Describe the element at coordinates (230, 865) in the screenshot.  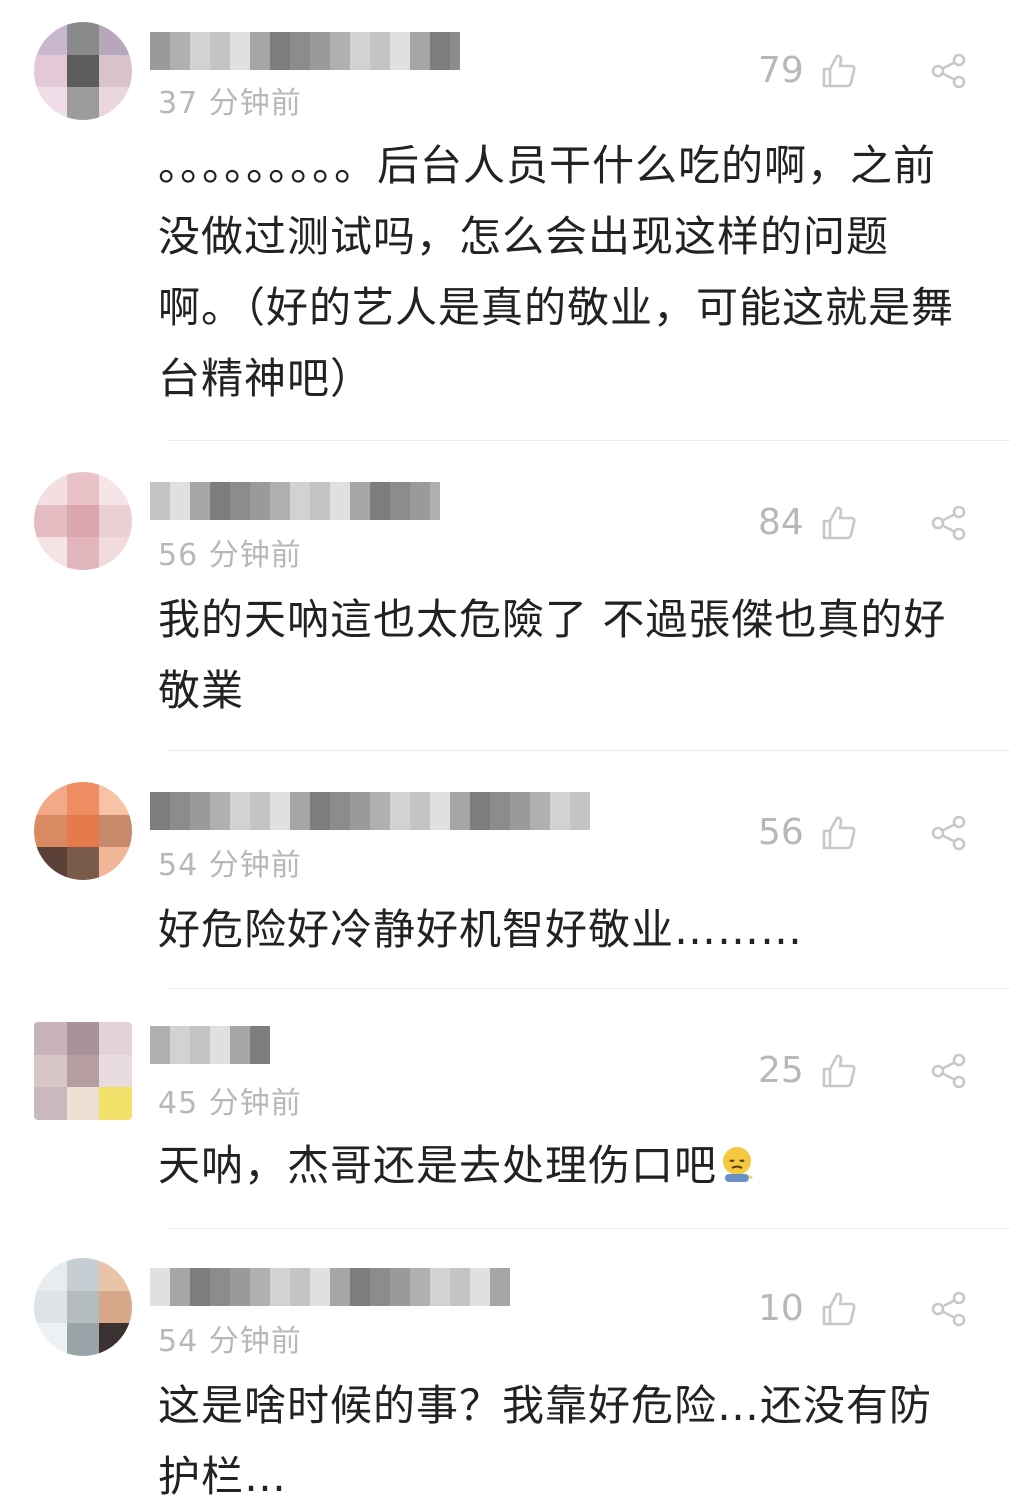
I see `timestamp: 54 分钟前` at that location.